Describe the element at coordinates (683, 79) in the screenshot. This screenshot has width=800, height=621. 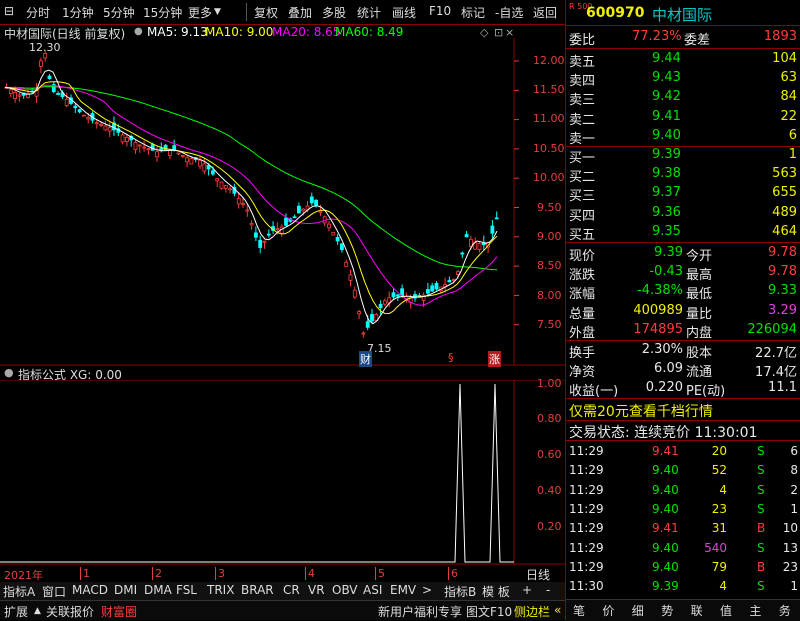
I see `ask-row: 卖四 9.43 63` at that location.